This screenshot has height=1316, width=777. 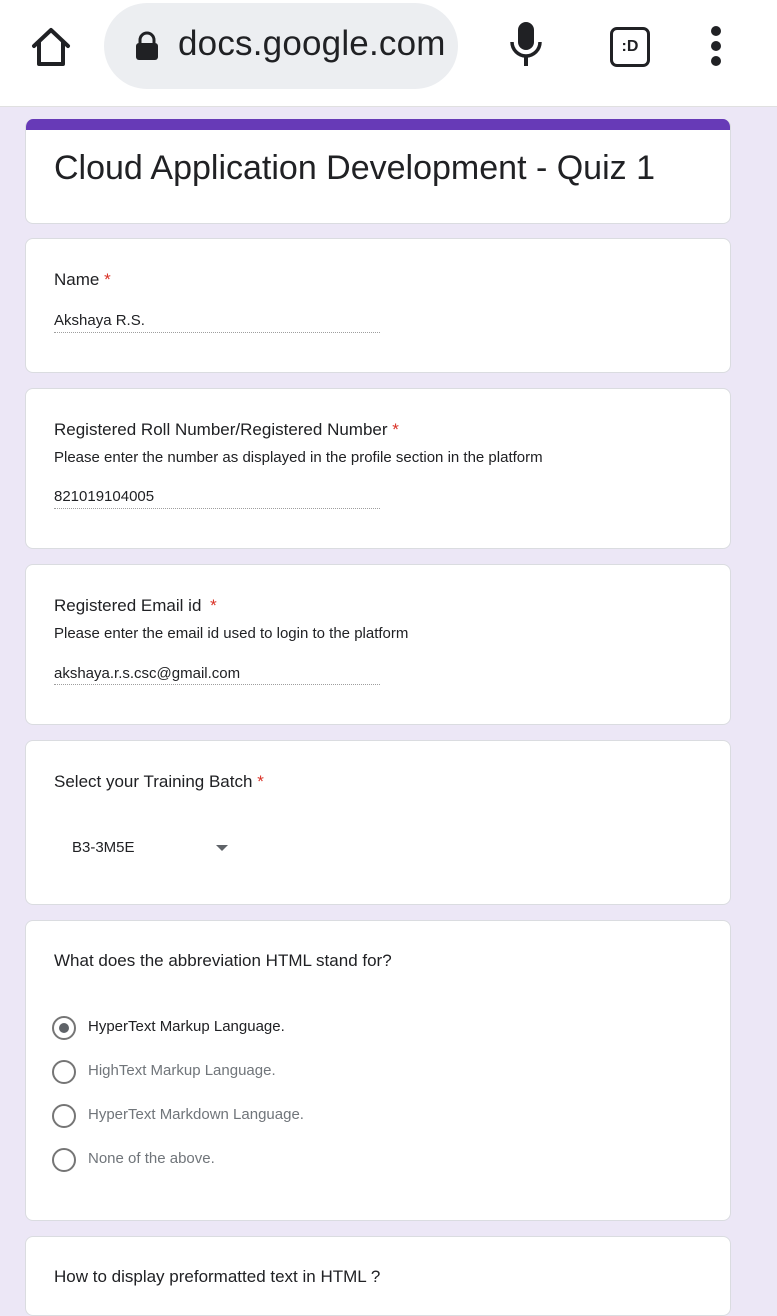 I want to click on browser-toolbar: docs.google.com :D, so click(x=388, y=53).